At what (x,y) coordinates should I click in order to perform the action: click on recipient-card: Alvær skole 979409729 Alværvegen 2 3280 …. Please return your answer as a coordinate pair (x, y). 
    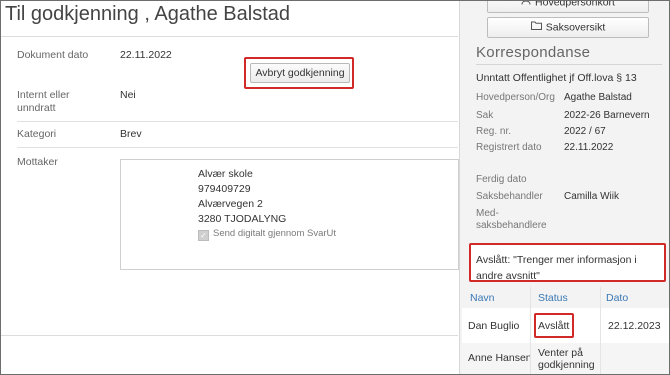
    Looking at the image, I should click on (289, 214).